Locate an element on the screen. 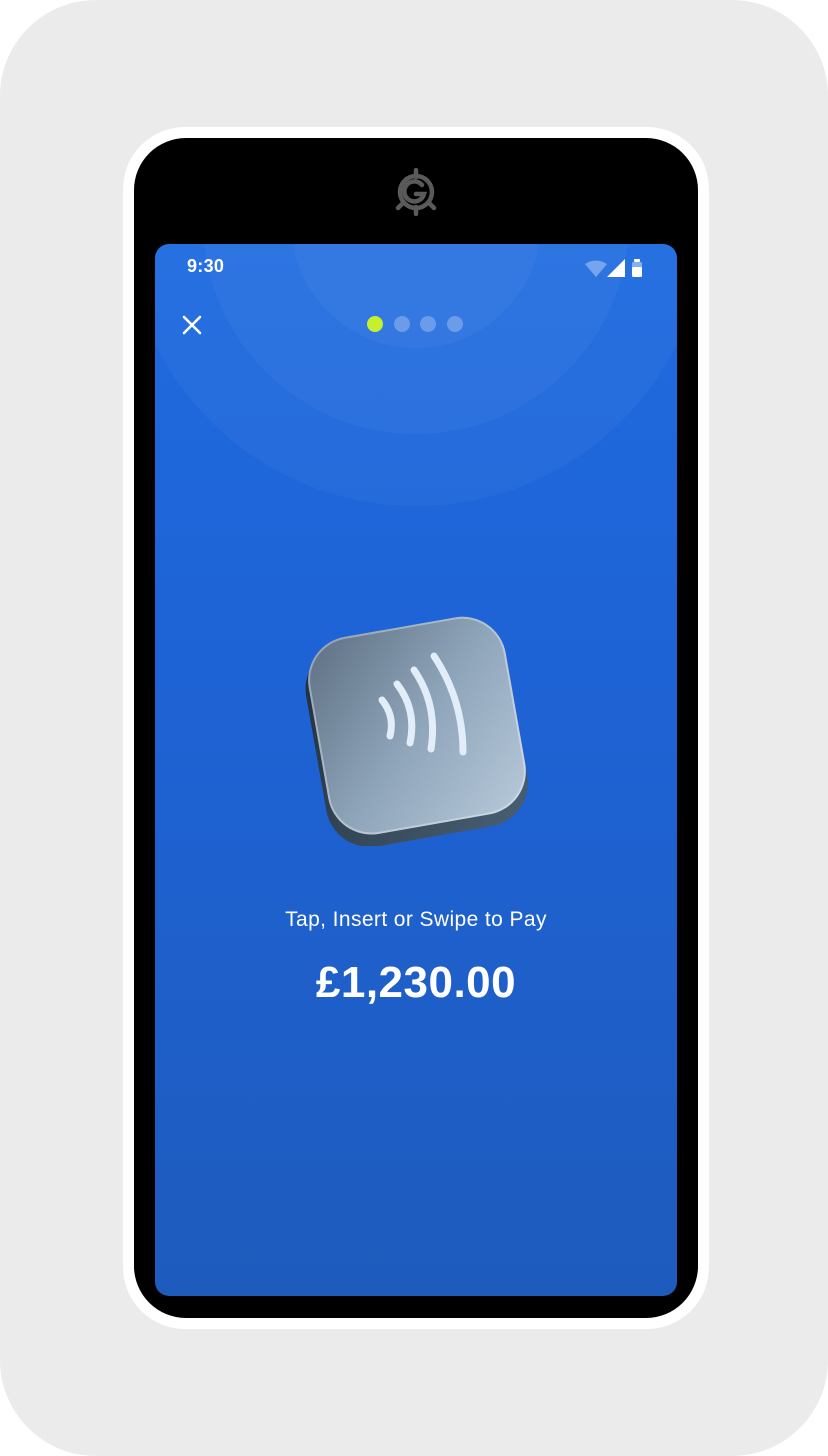 This screenshot has width=828, height=1456. close-icon is located at coordinates (192, 325).